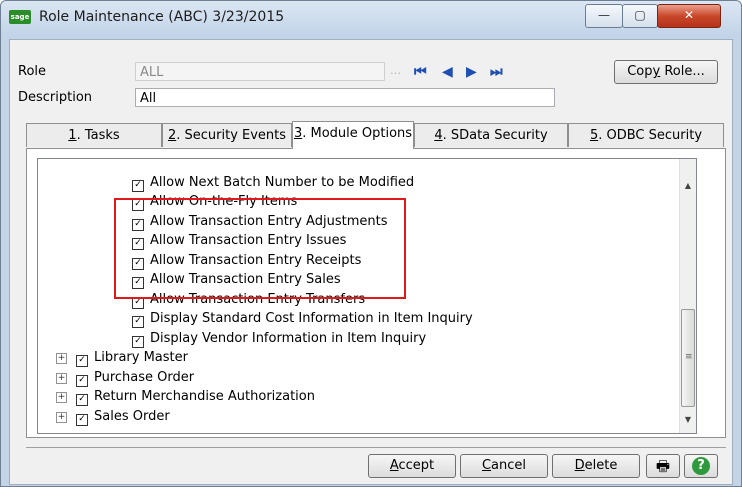 Image resolution: width=742 pixels, height=487 pixels. I want to click on window-title: Role Maintenance (ABC) 3/23/2015, so click(162, 17).